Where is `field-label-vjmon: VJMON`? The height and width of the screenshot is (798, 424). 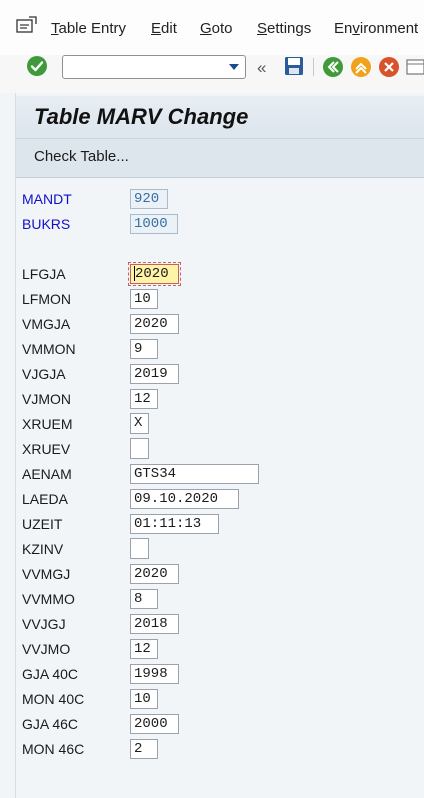
field-label-vjmon: VJMON is located at coordinates (46, 399).